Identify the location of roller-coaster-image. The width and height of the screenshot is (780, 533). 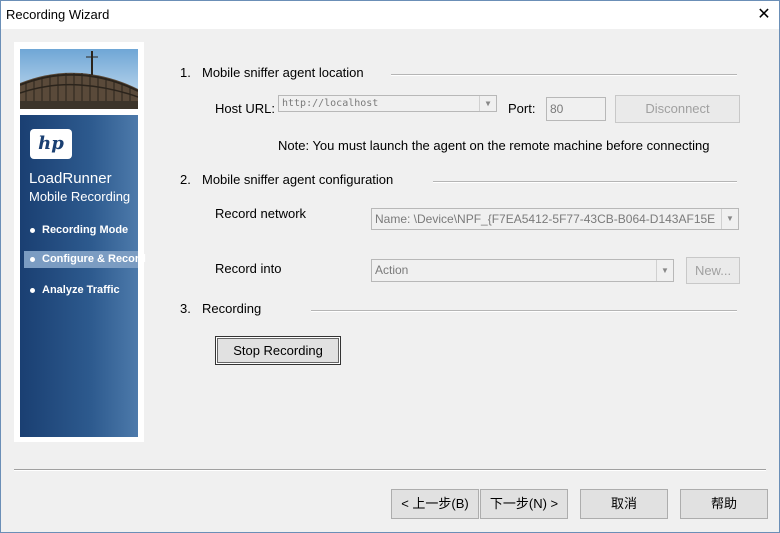
(79, 79).